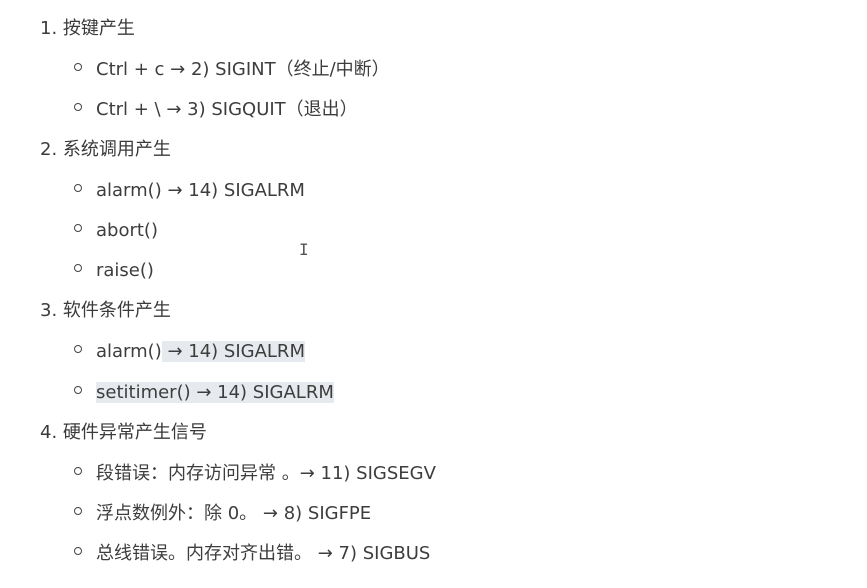 This screenshot has width=867, height=588. Describe the element at coordinates (87, 28) in the screenshot. I see `section-title-1: 1. 按键产生` at that location.